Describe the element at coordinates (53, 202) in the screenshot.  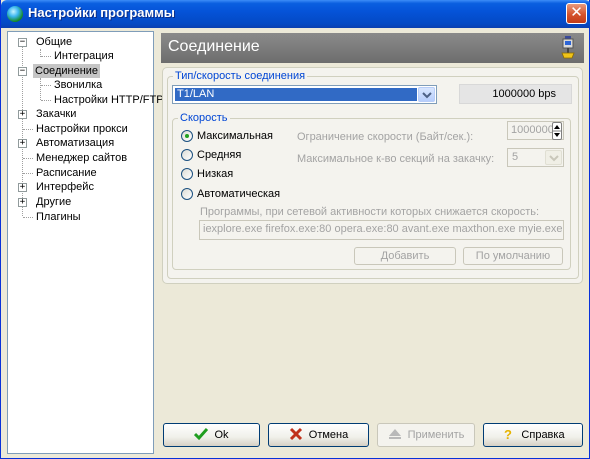
I see `tree-item-other: Другие` at that location.